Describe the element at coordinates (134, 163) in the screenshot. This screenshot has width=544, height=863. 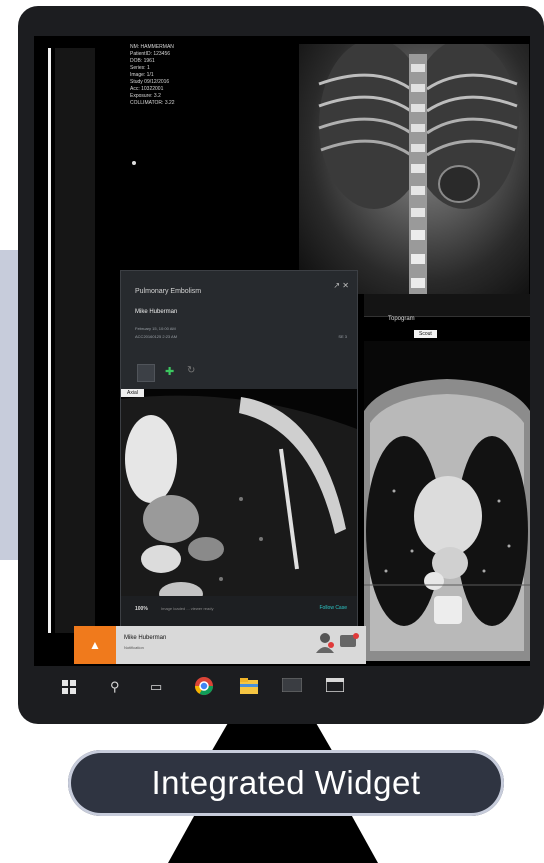
I see `overlay-marker` at that location.